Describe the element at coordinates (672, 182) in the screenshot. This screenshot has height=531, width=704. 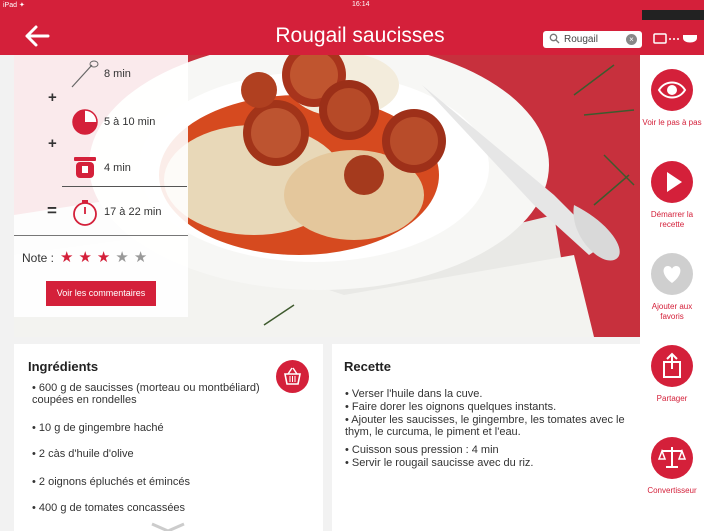
I see `play-icon` at that location.